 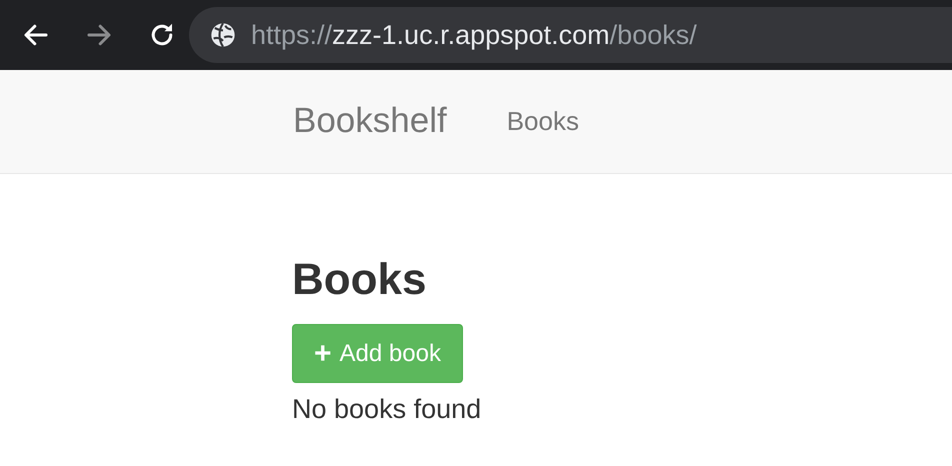 What do you see at coordinates (542, 121) in the screenshot?
I see `nav-link: Books` at bounding box center [542, 121].